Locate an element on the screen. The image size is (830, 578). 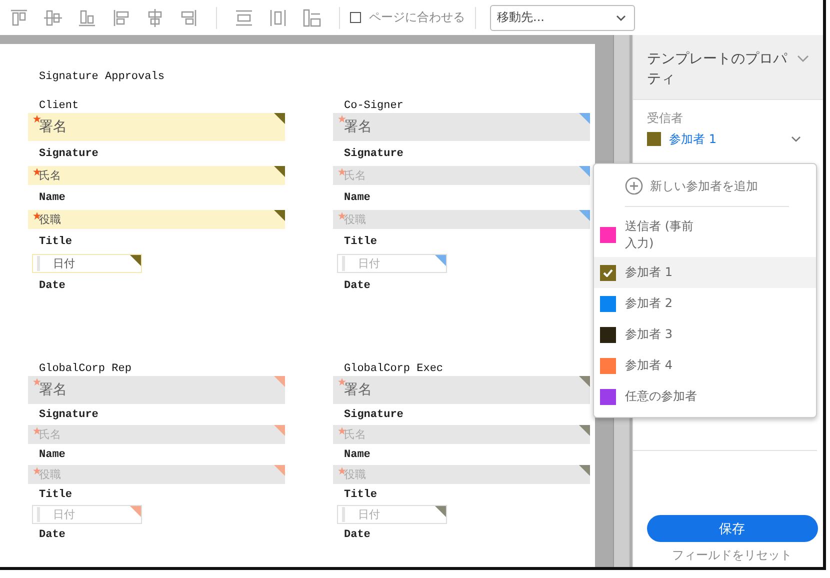
section-heading: Client is located at coordinates (58, 106).